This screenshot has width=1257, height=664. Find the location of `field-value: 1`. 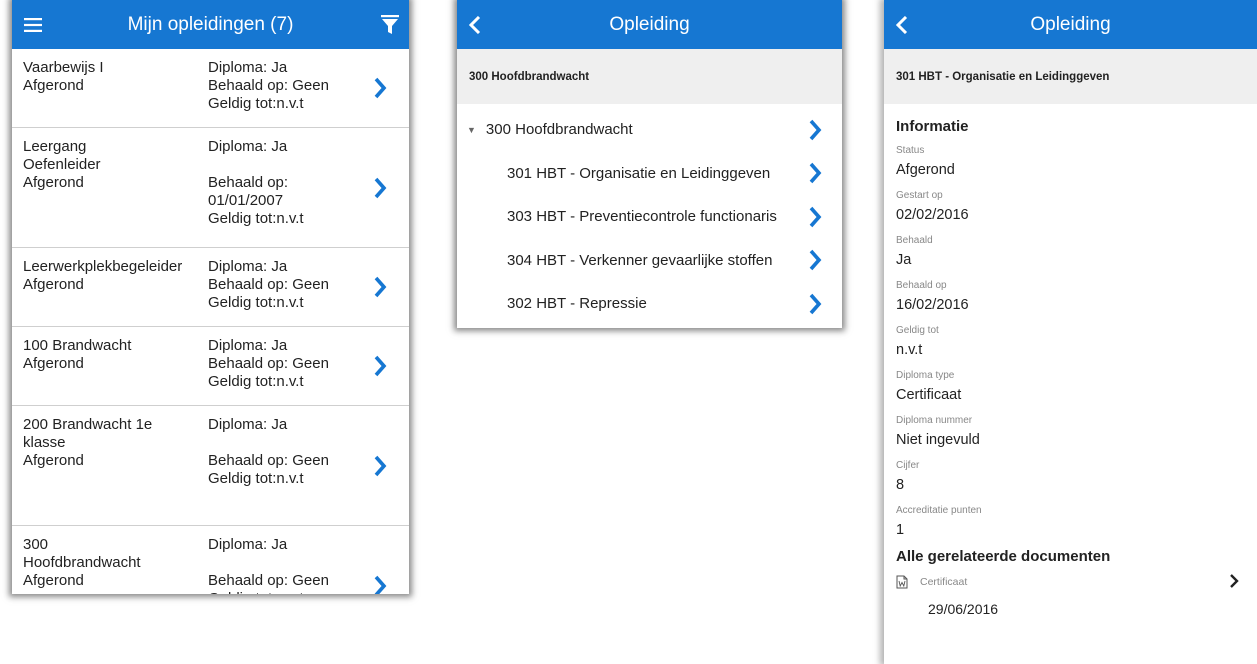

field-value: 1 is located at coordinates (900, 530).